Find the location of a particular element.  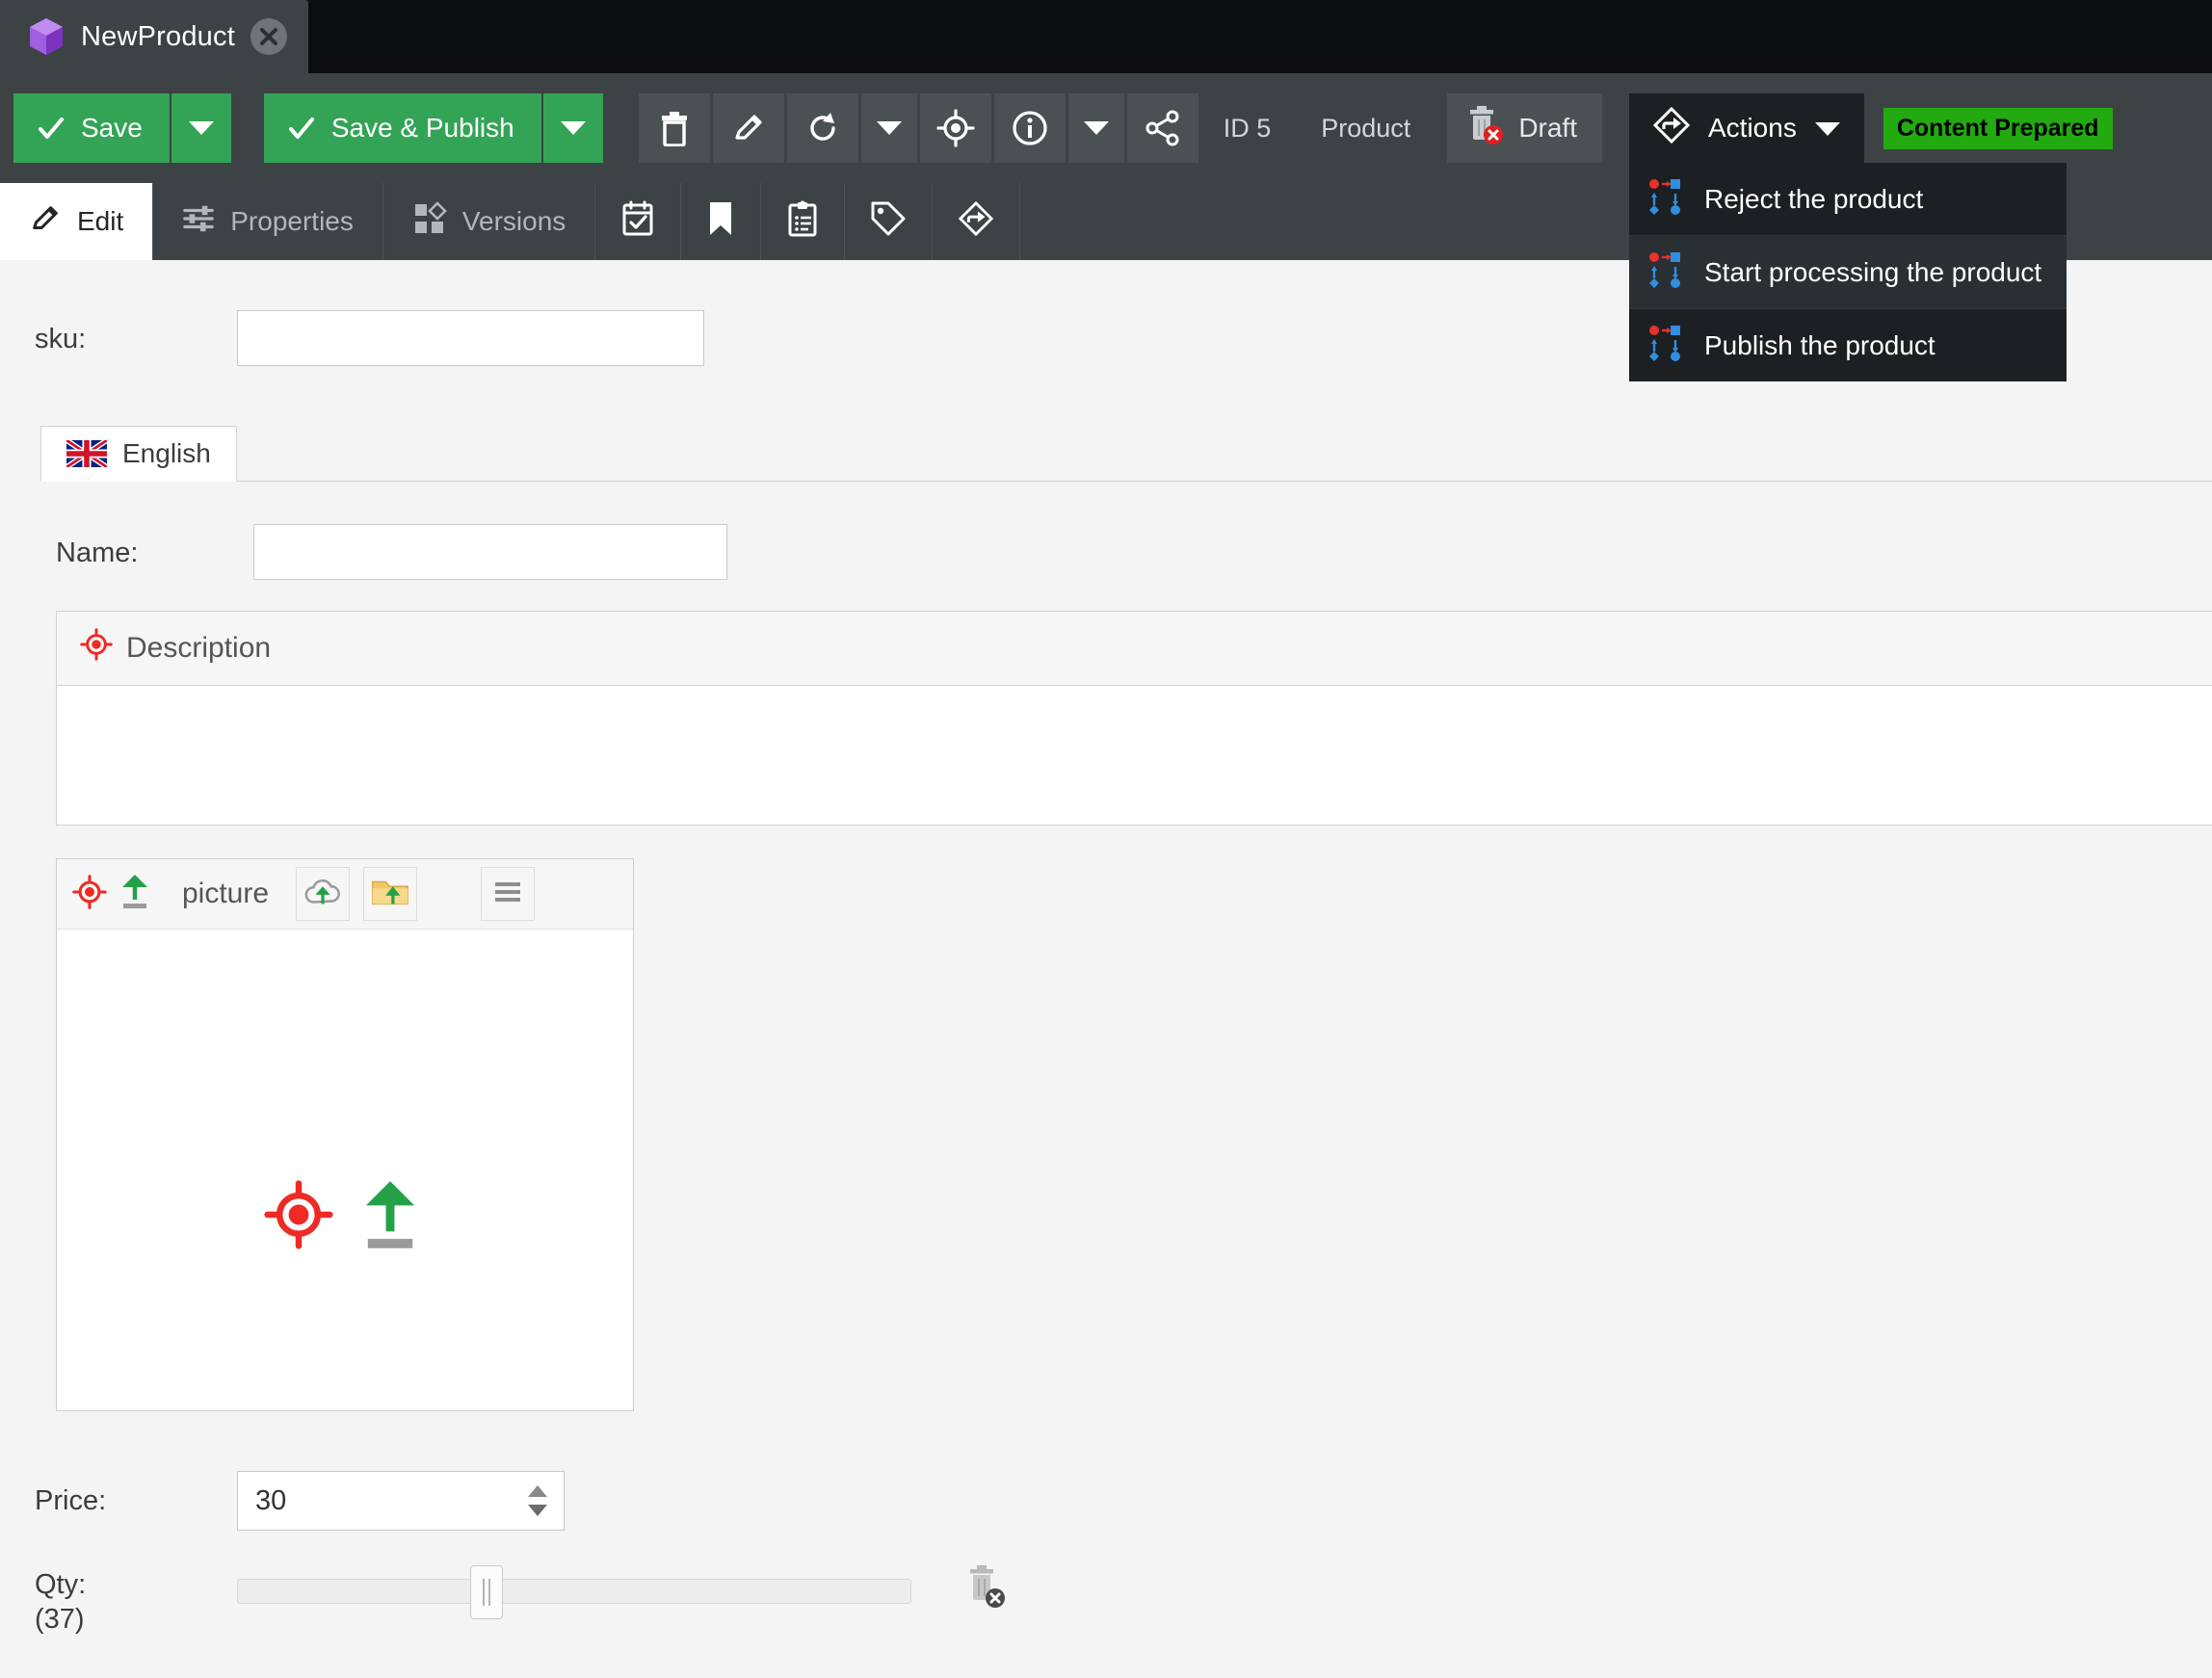

tab-workflow is located at coordinates (977, 221).